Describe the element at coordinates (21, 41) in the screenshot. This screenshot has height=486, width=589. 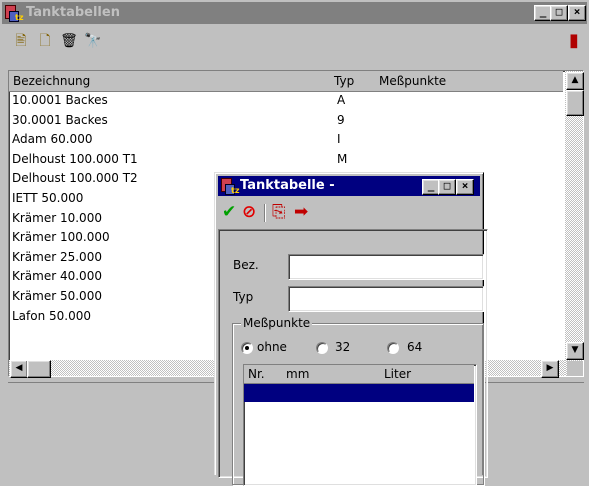
I see `new-icon: 🖹` at that location.